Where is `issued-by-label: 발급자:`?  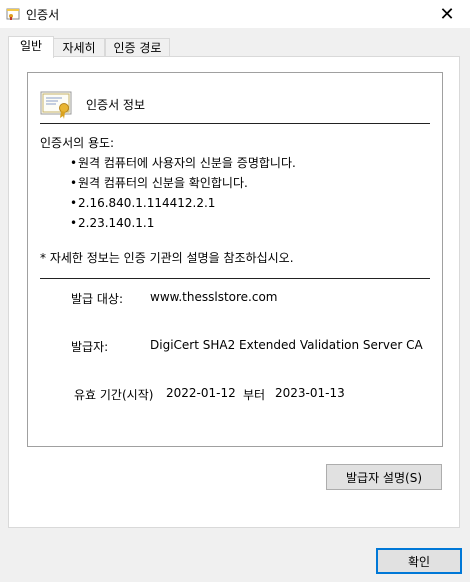 issued-by-label: 발급자: is located at coordinates (90, 347).